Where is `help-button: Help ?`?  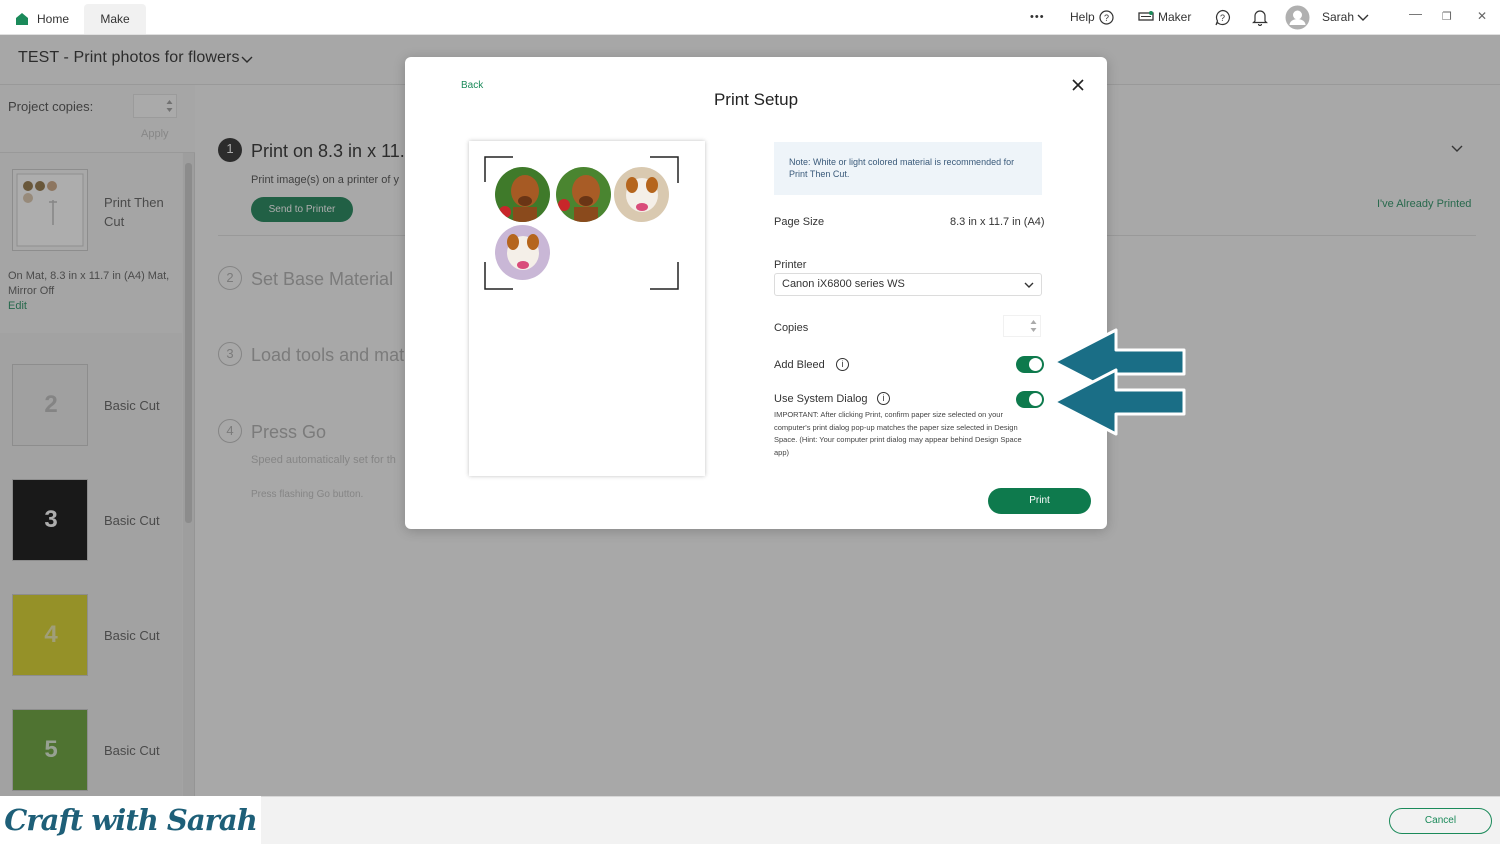
help-button: Help ? is located at coordinates (1092, 17).